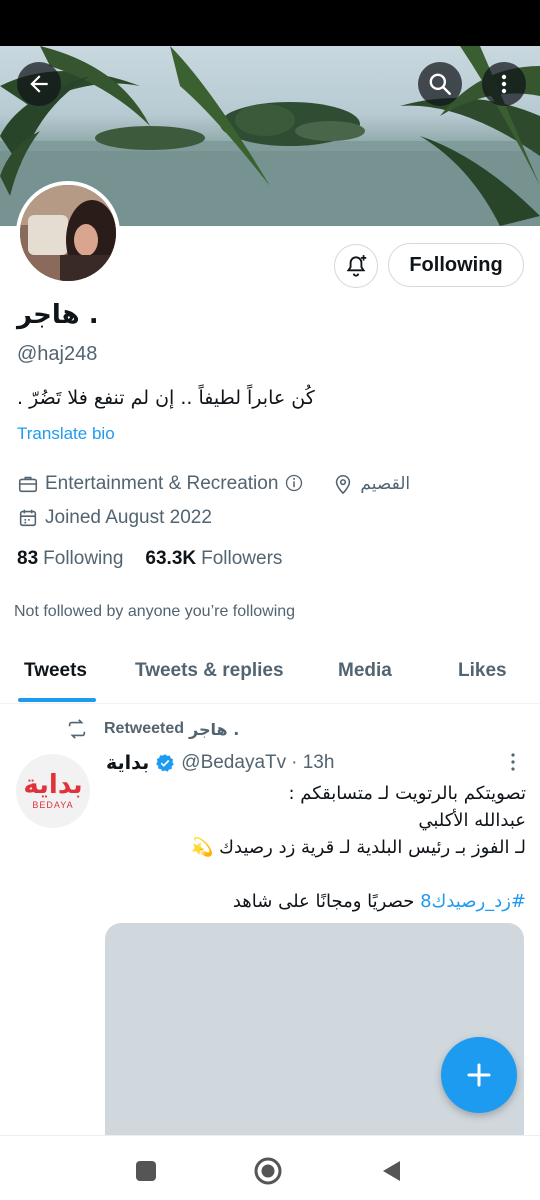  Describe the element at coordinates (66, 434) in the screenshot. I see `translate-bio-link: Translate bio` at that location.